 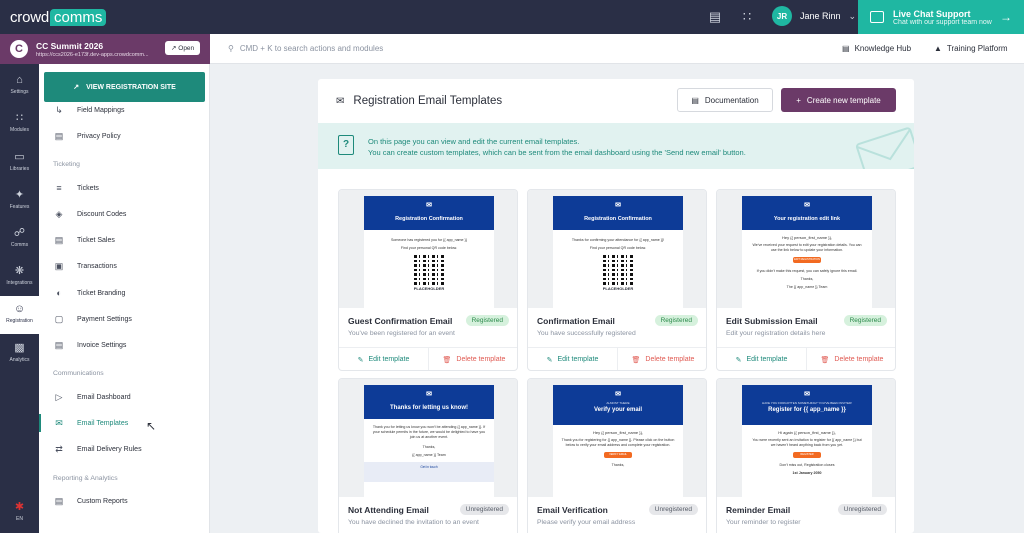 I want to click on sidebar-item-tickets: ≡ Tickets, so click(x=124, y=188).